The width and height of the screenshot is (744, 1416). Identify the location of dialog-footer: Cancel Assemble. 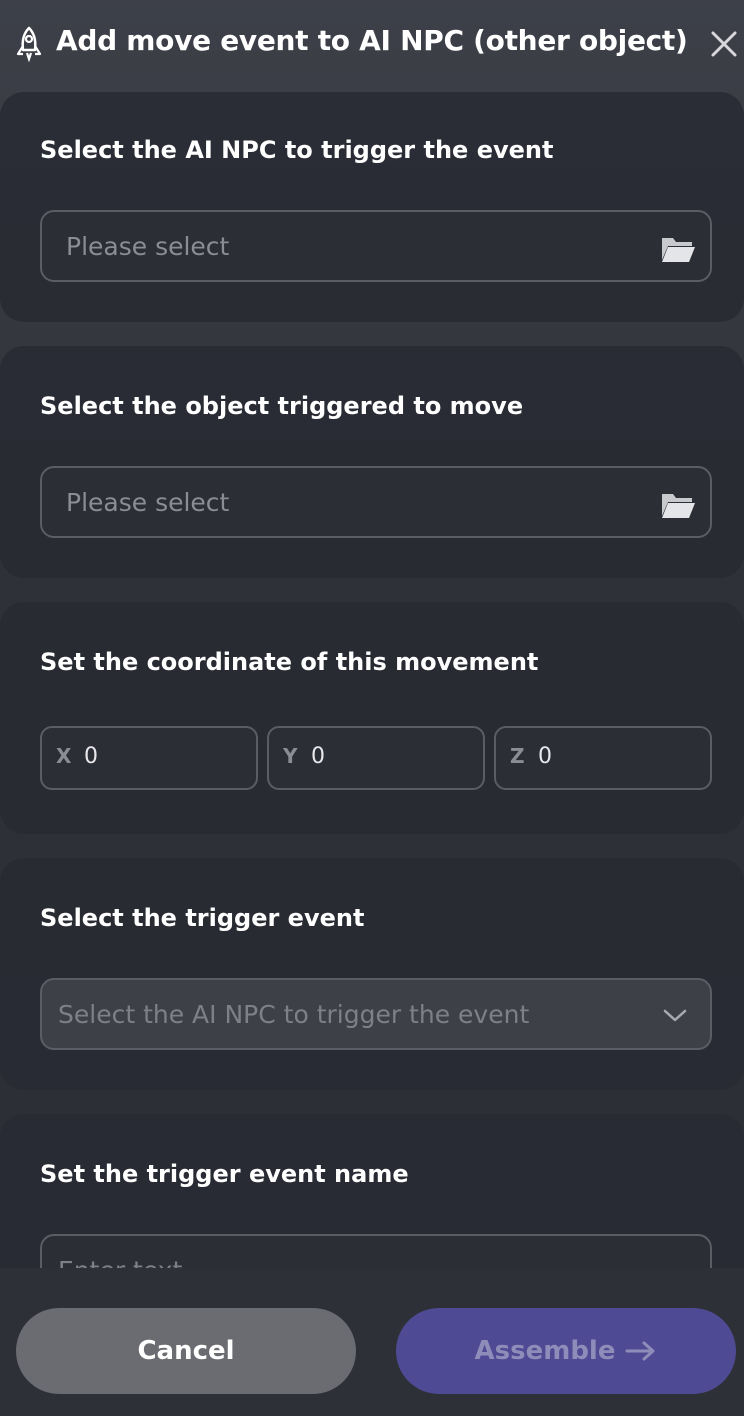
(372, 1342).